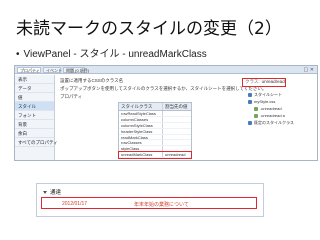 The height and width of the screenshot is (240, 320). Describe the element at coordinates (176, 106) in the screenshot. I see `column-header-value: 割当先の値` at that location.